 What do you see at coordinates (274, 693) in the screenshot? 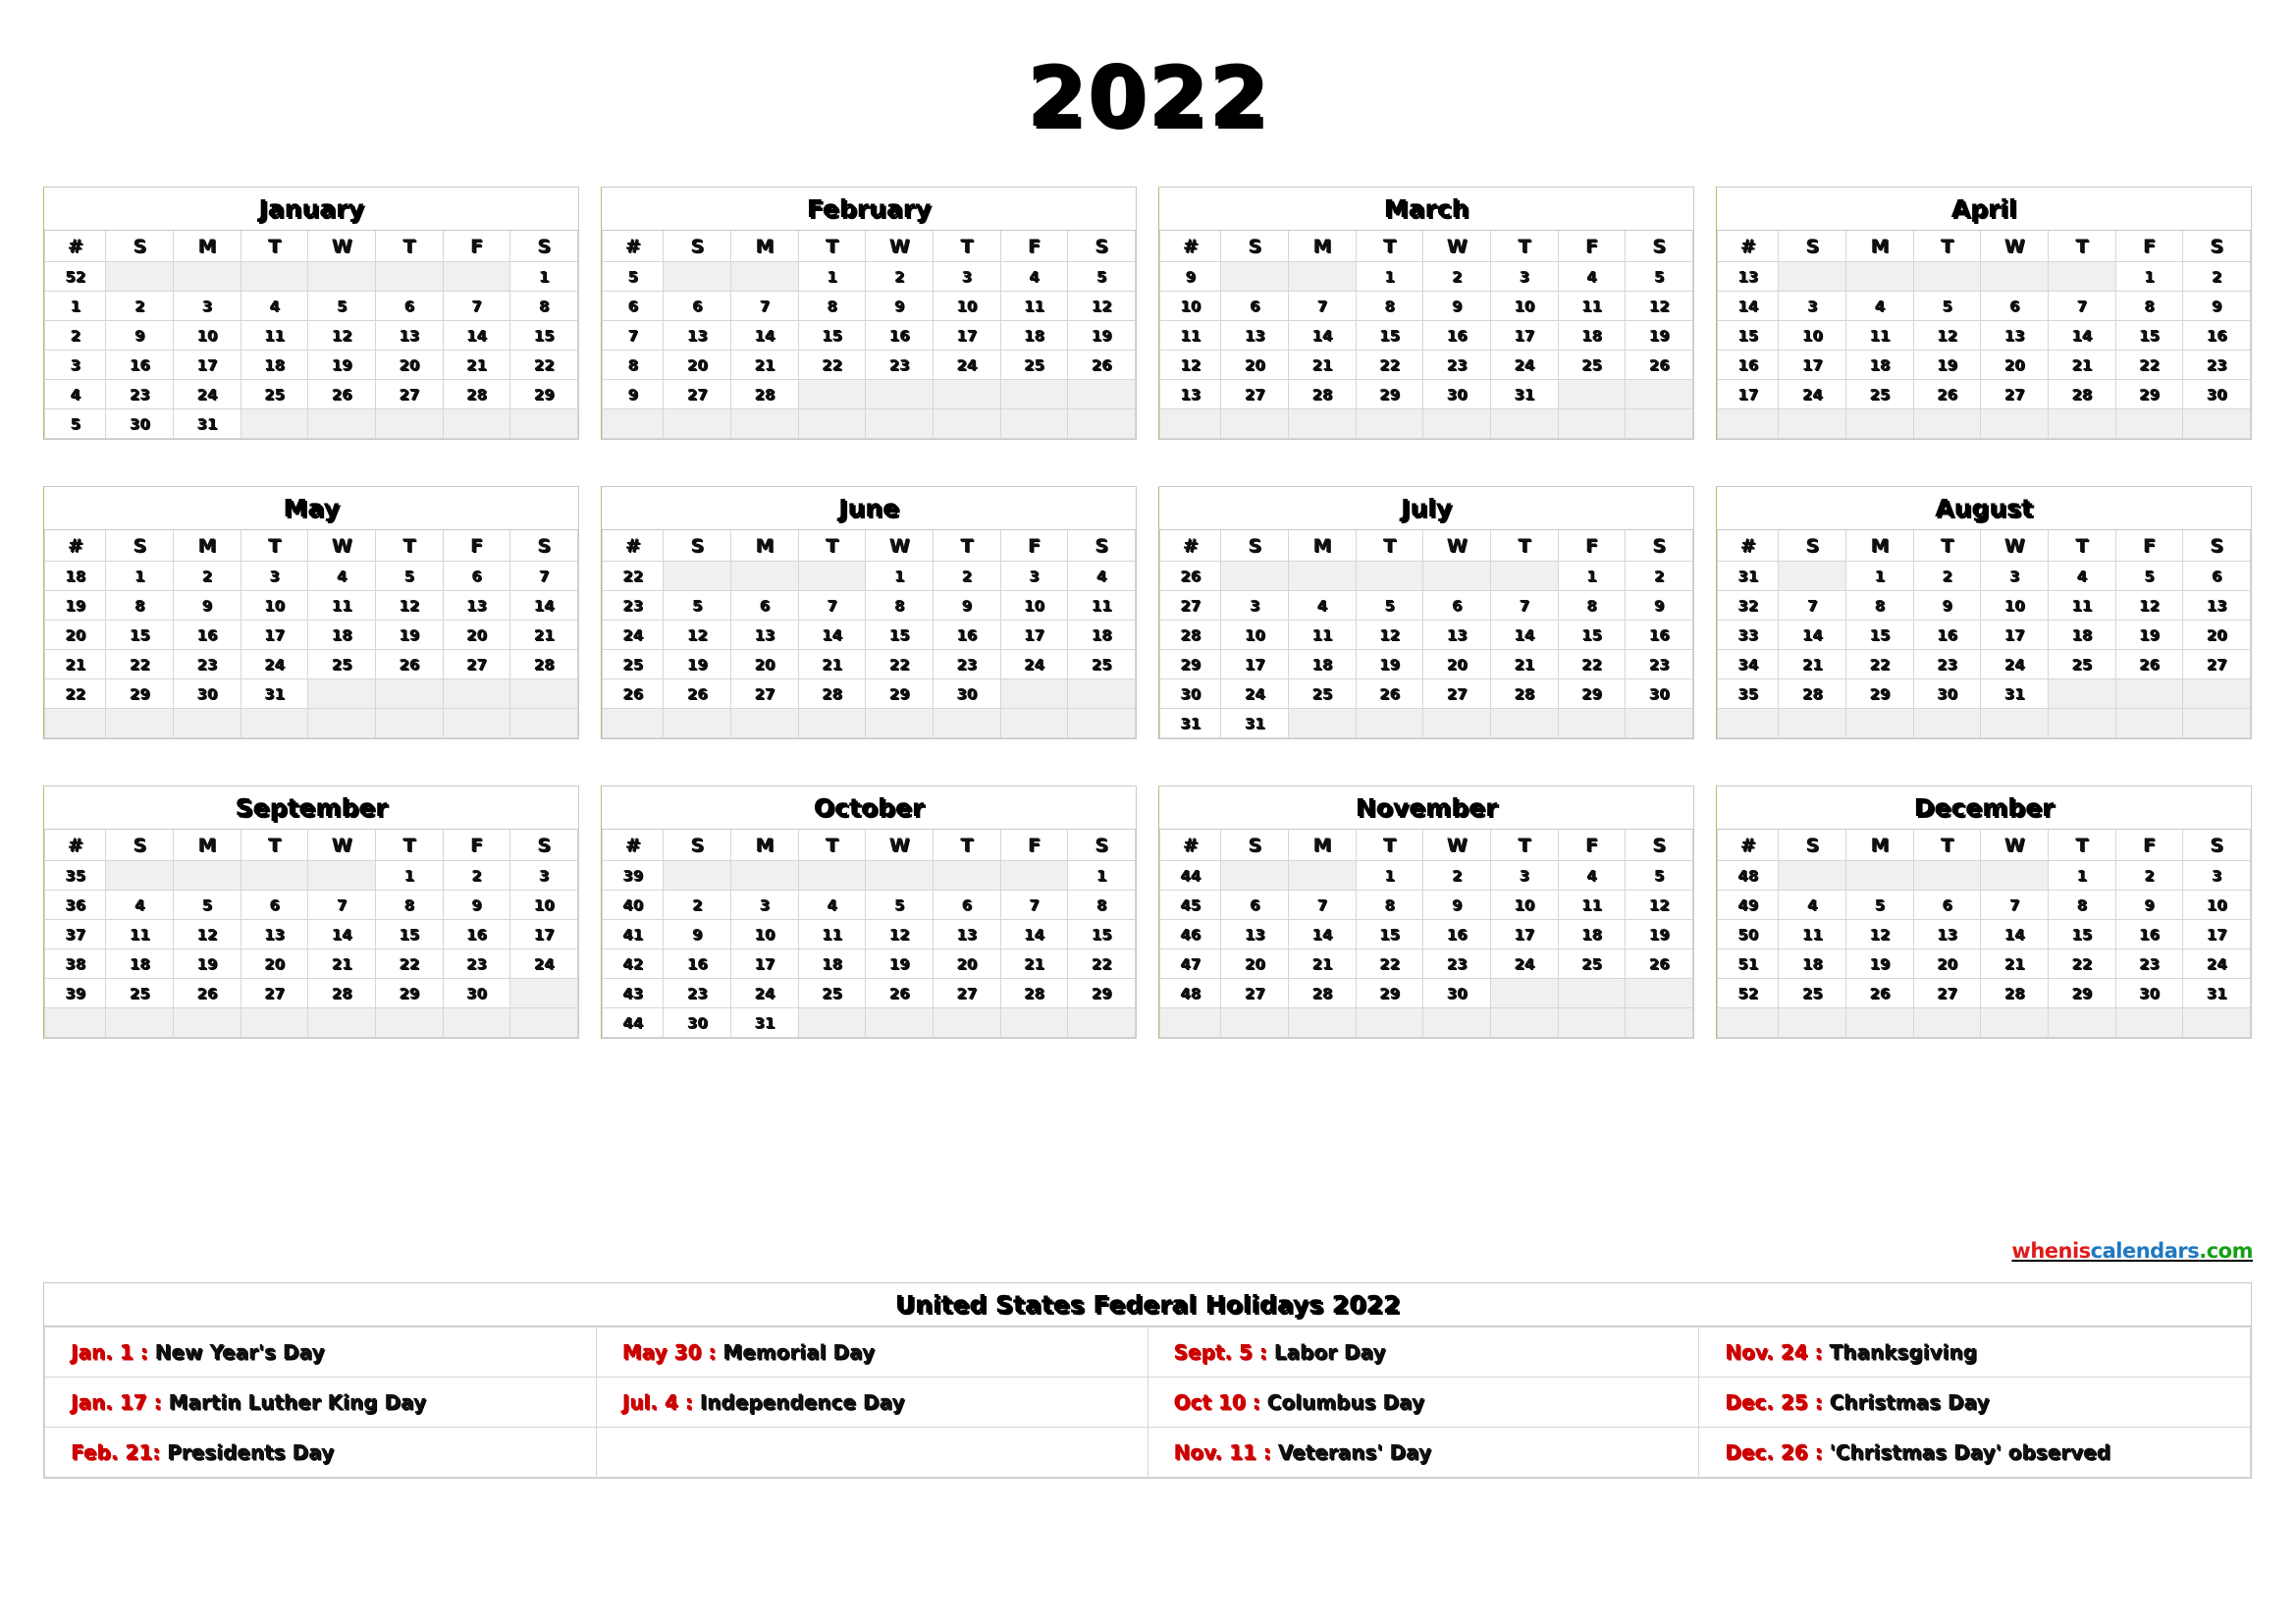
I see `day-cell: 31` at bounding box center [274, 693].